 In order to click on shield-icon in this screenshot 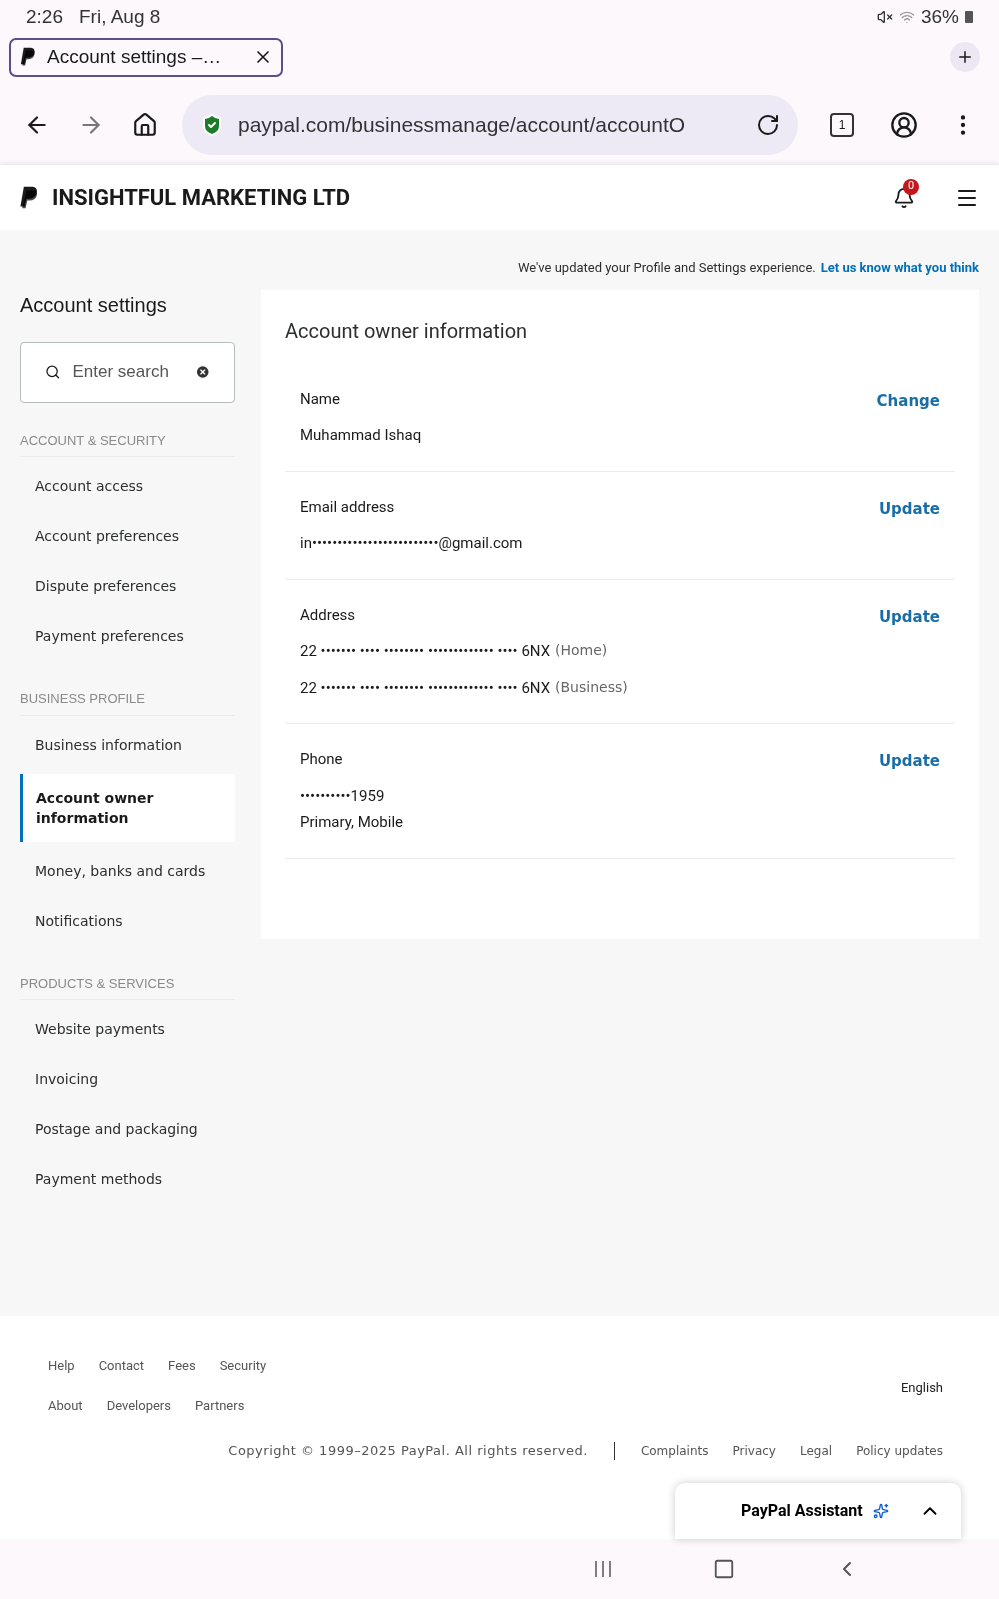, I will do `click(212, 124)`.